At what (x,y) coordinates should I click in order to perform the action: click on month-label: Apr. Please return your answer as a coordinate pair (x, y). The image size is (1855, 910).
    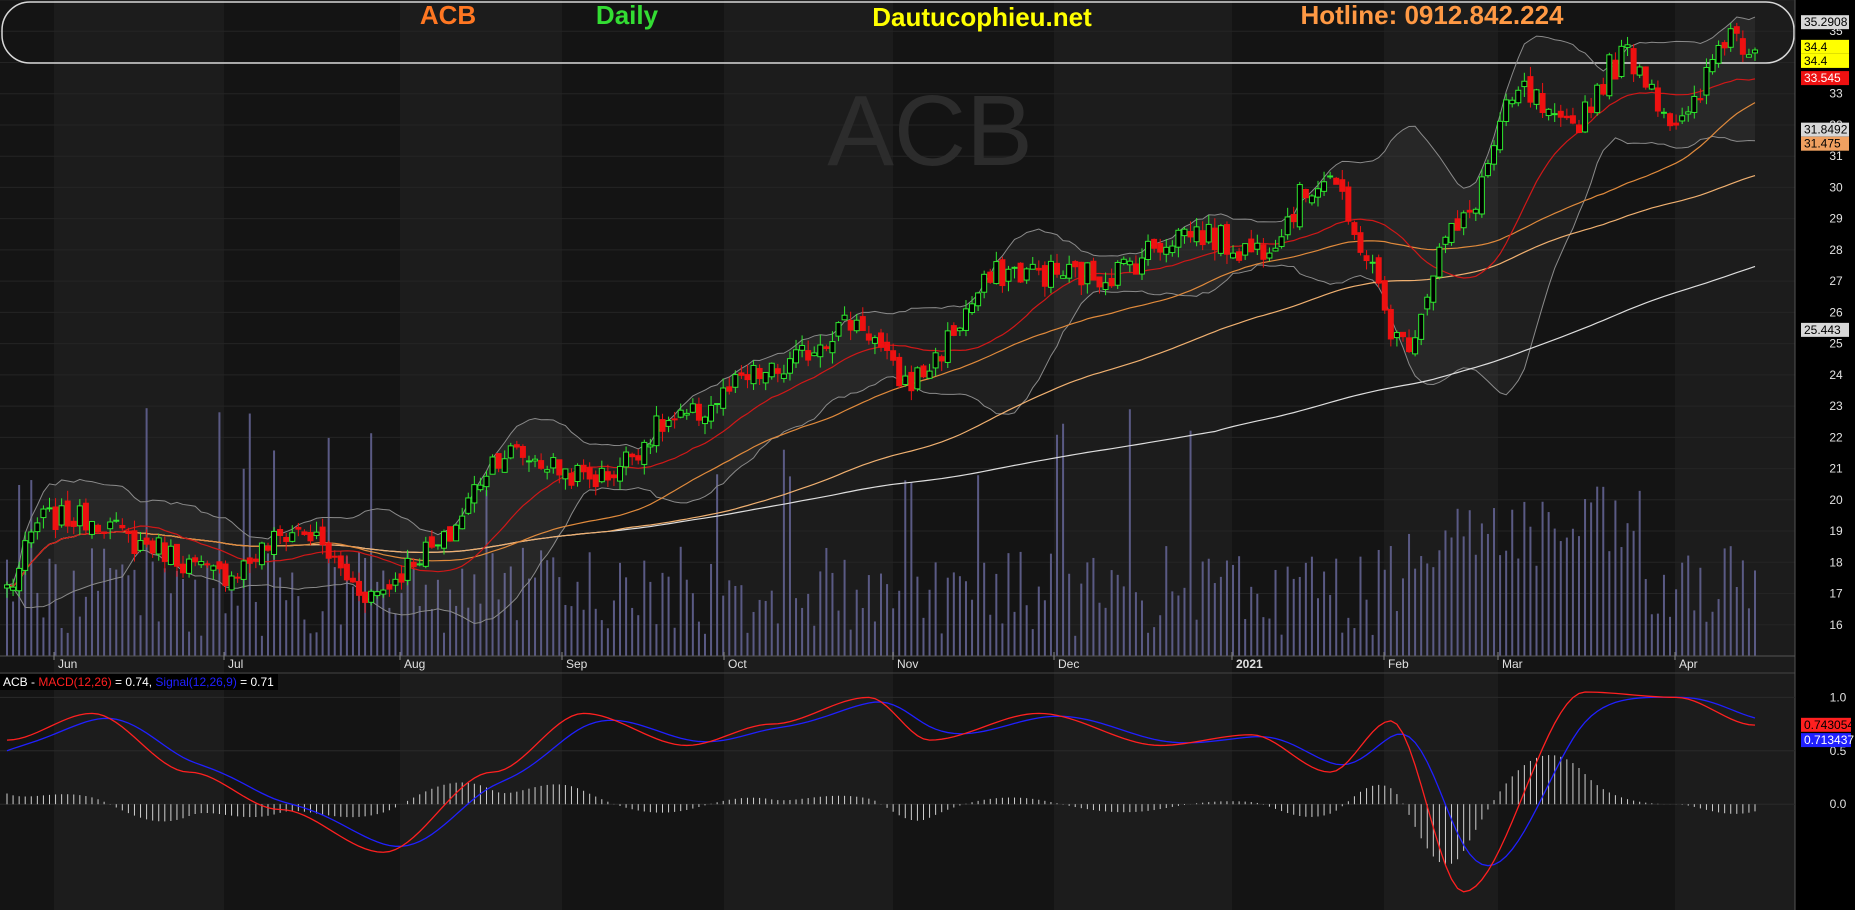
    Looking at the image, I should click on (1688, 664).